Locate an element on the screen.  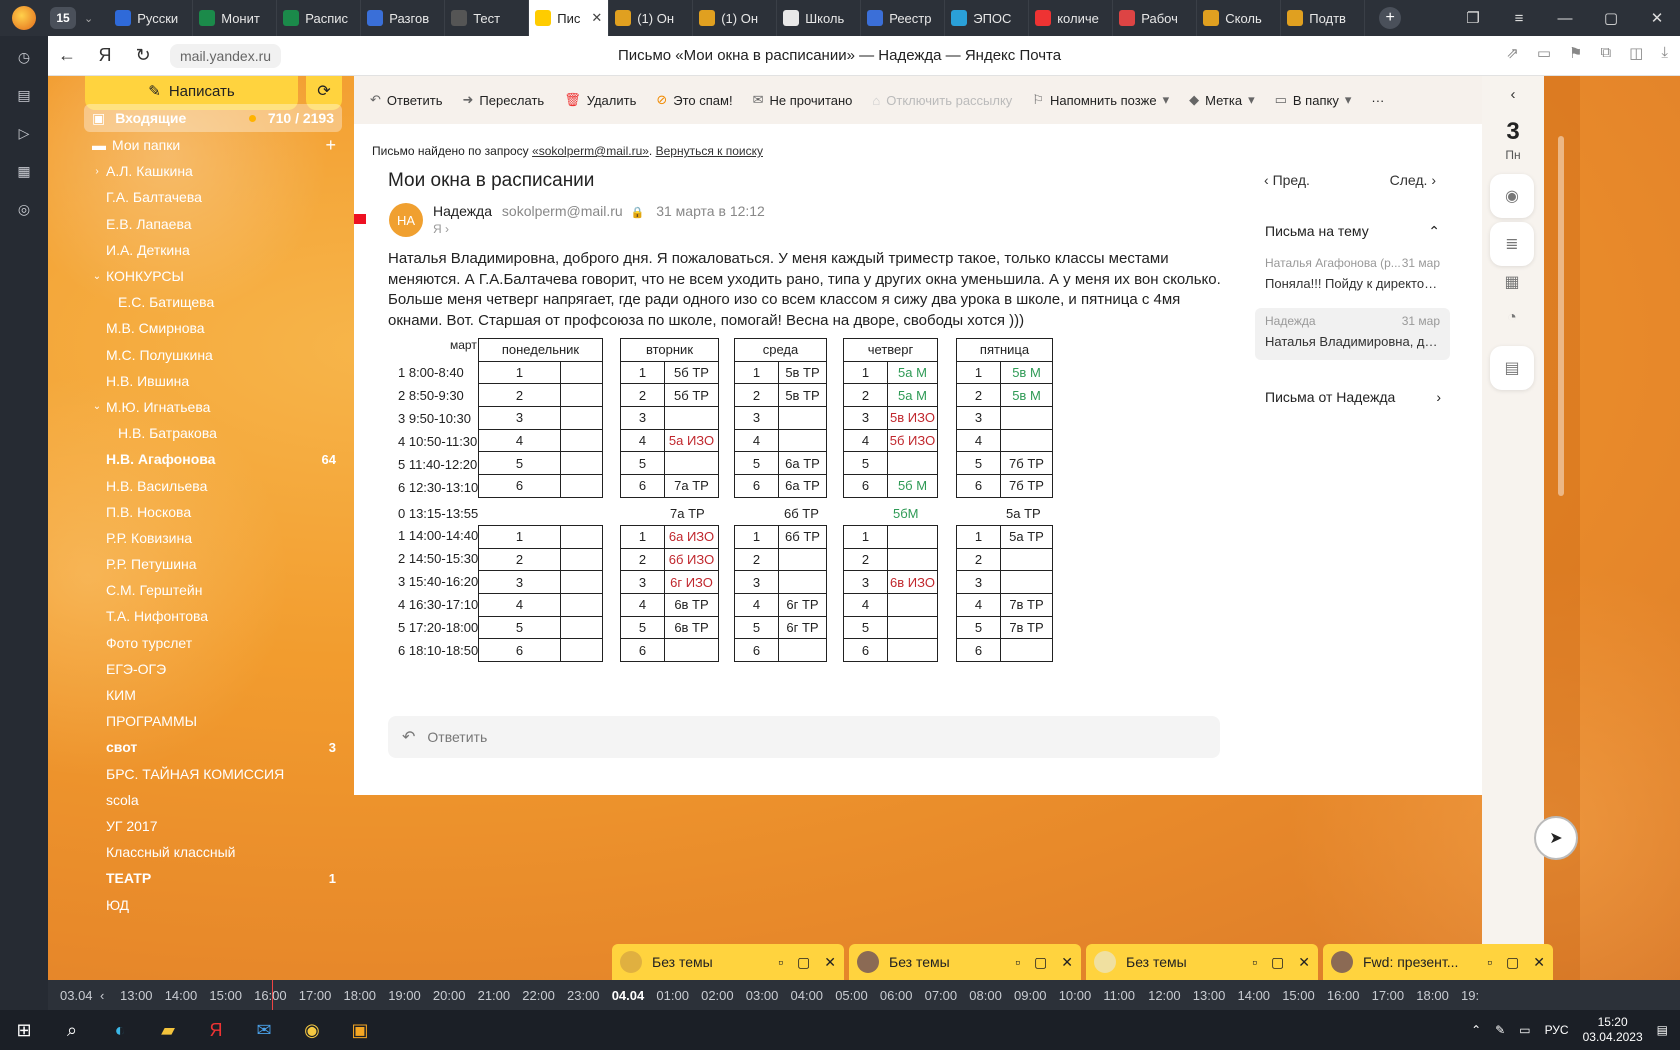
cursor-icon: ➤ is located at coordinates (1556, 838).